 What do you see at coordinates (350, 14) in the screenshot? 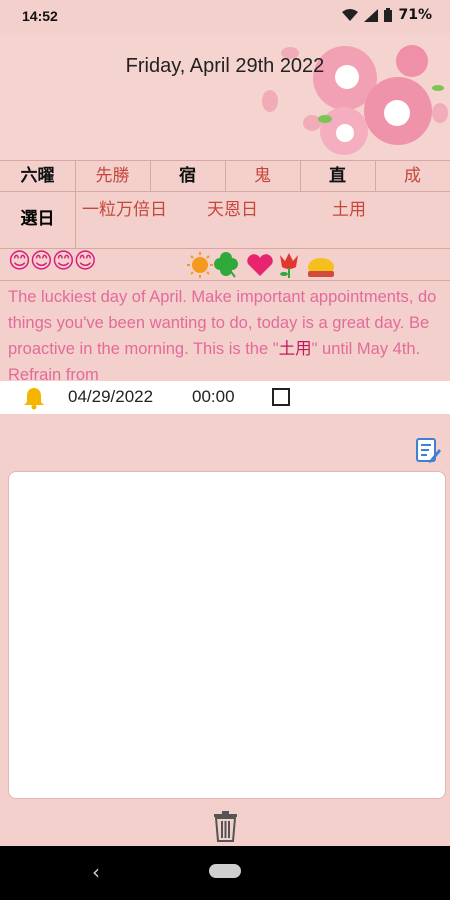
I see `wifi-icon` at bounding box center [350, 14].